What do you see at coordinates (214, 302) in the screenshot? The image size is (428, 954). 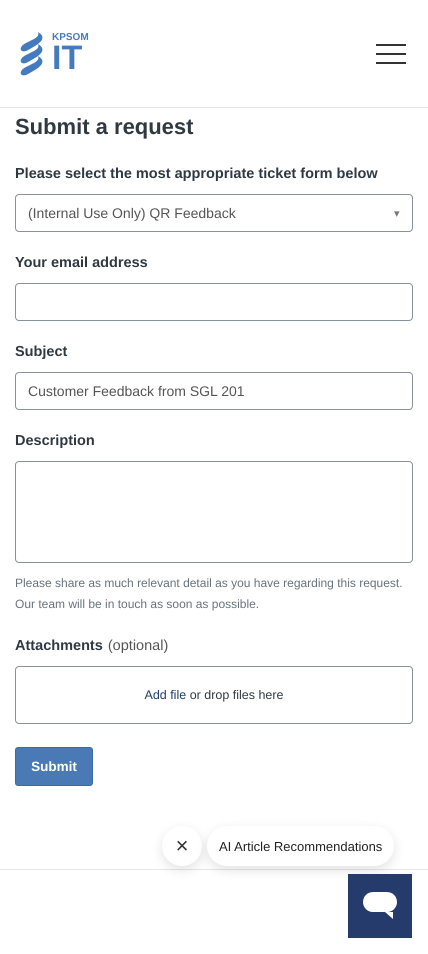 I see `input-field` at bounding box center [214, 302].